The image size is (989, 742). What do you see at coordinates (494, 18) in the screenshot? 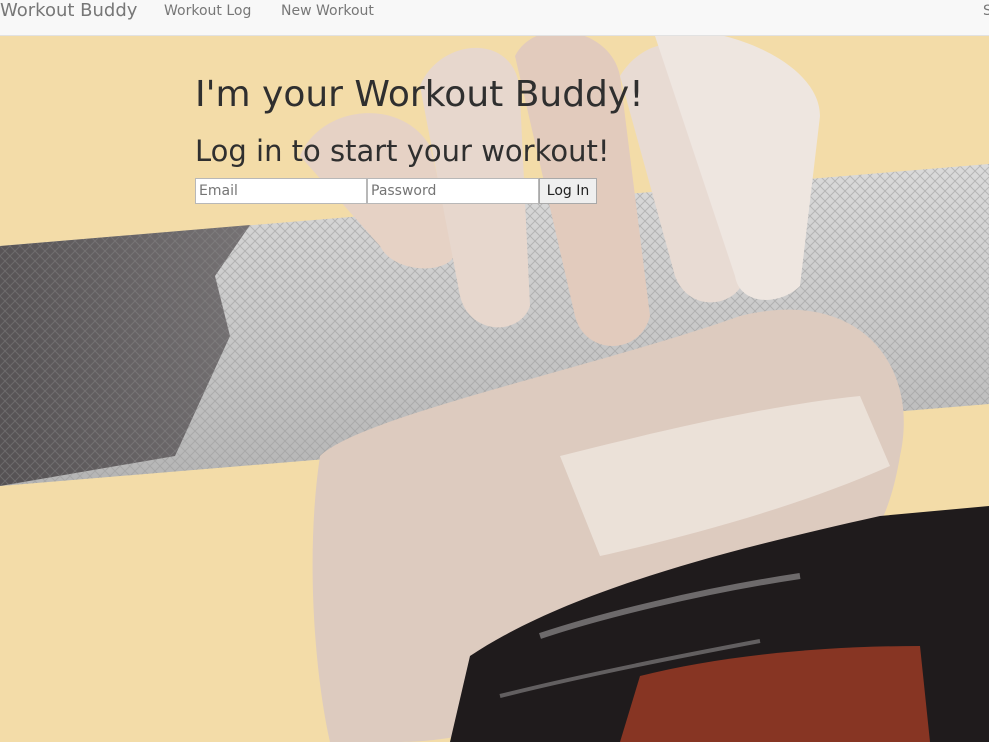
I see `top-navbar: Workout Buddy Workout Log New Workout S` at bounding box center [494, 18].